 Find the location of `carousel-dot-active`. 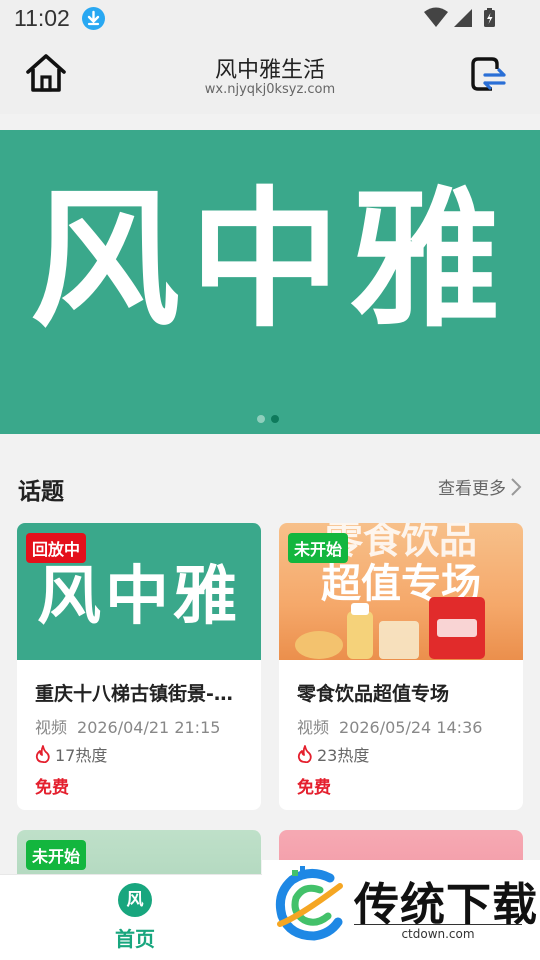

carousel-dot-active is located at coordinates (275, 419).